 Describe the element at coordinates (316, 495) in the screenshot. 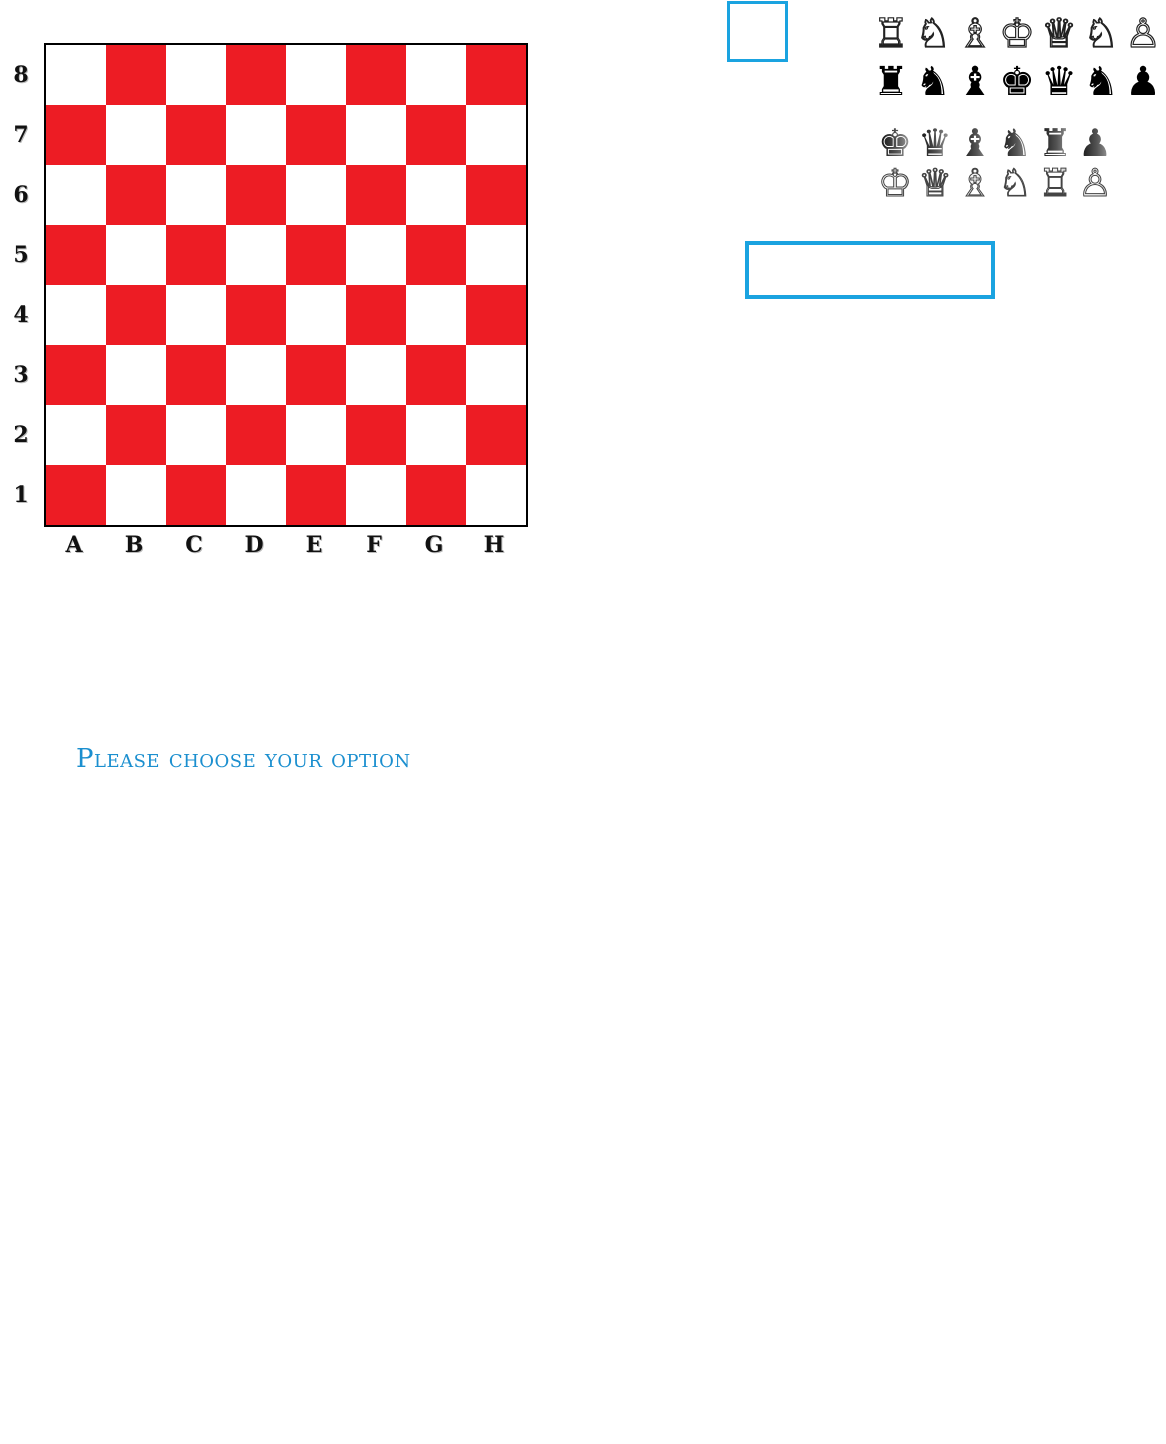

I see `square-e1` at that location.